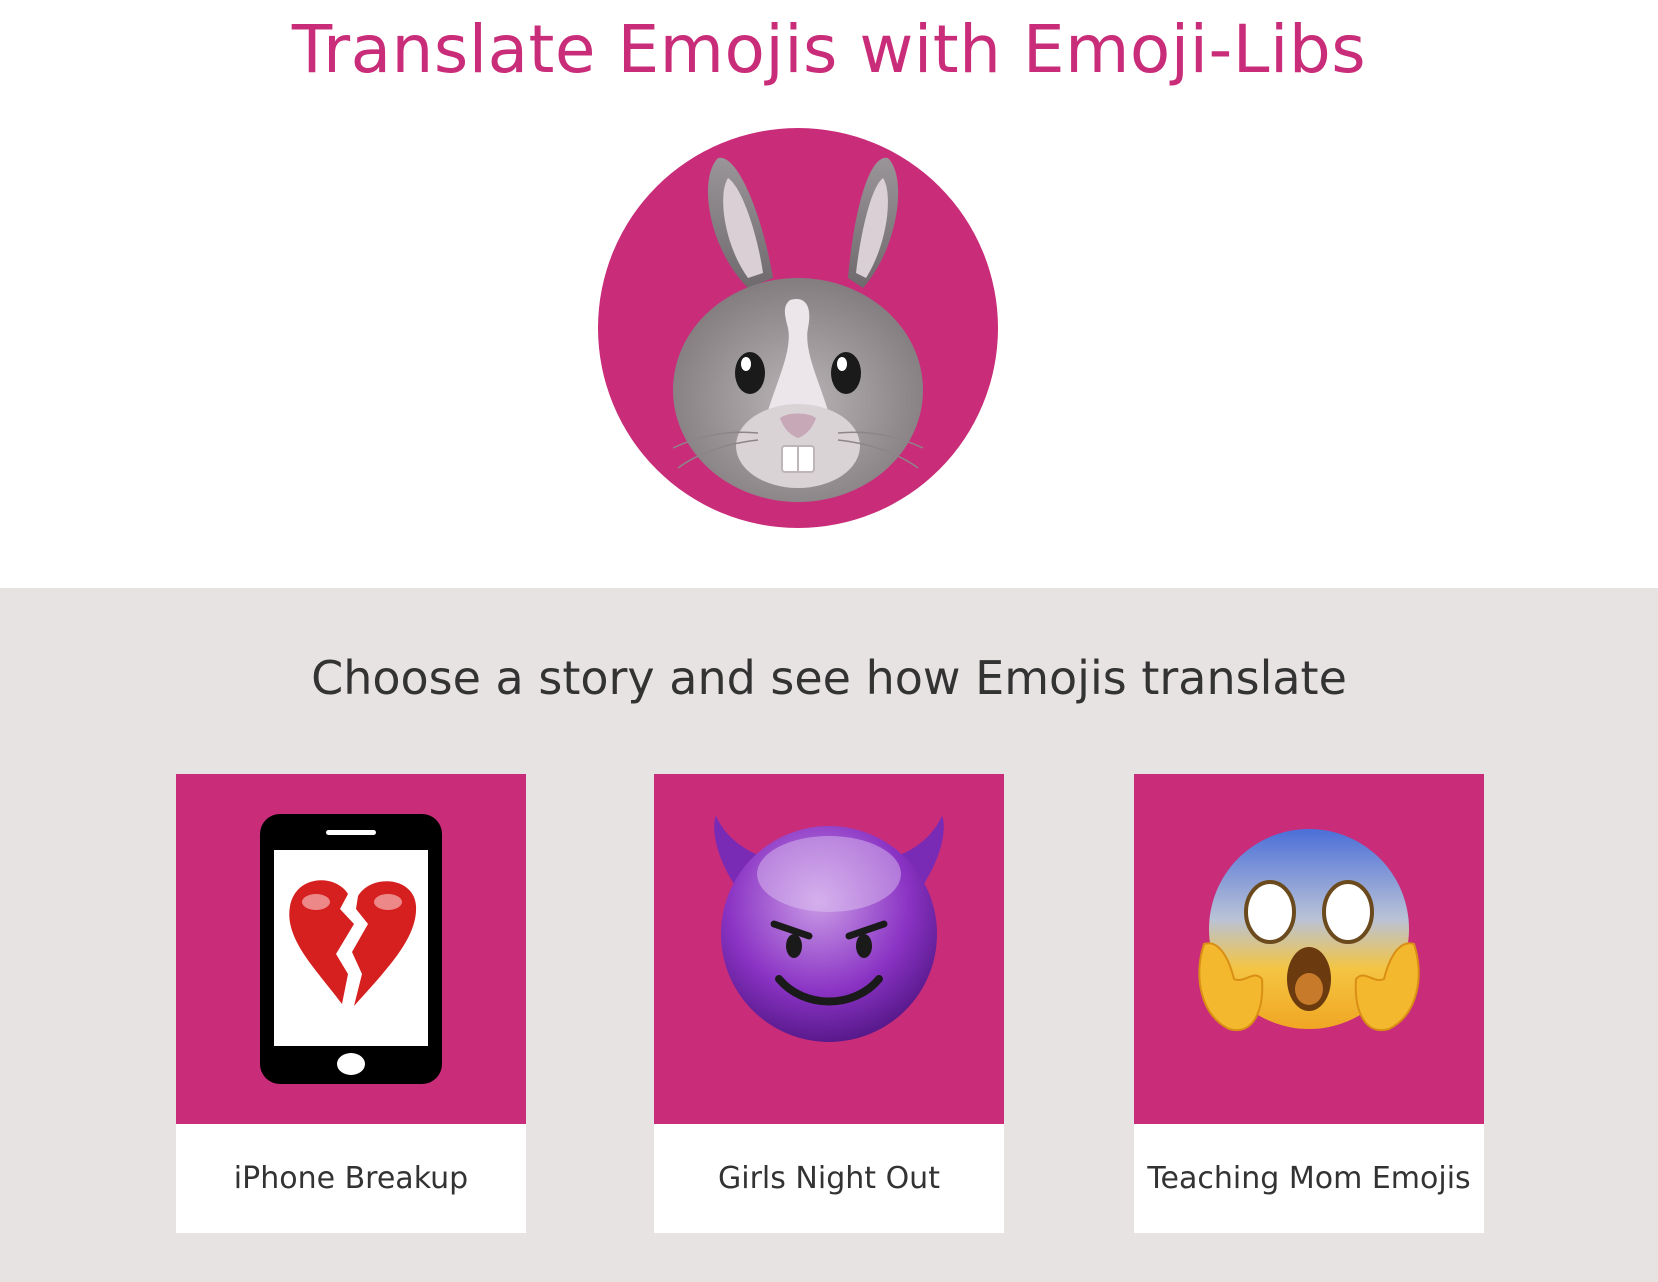 The height and width of the screenshot is (1282, 1658). I want to click on screaming-face-icon, so click(1309, 930).